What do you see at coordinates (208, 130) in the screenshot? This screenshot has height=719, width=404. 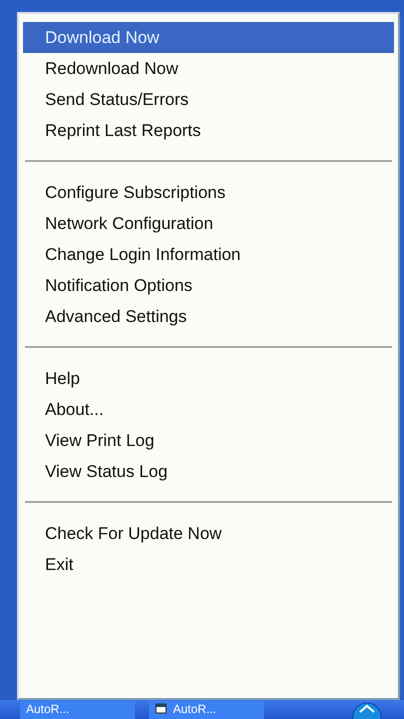 I see `menu-item: Reprint Last Reports` at bounding box center [208, 130].